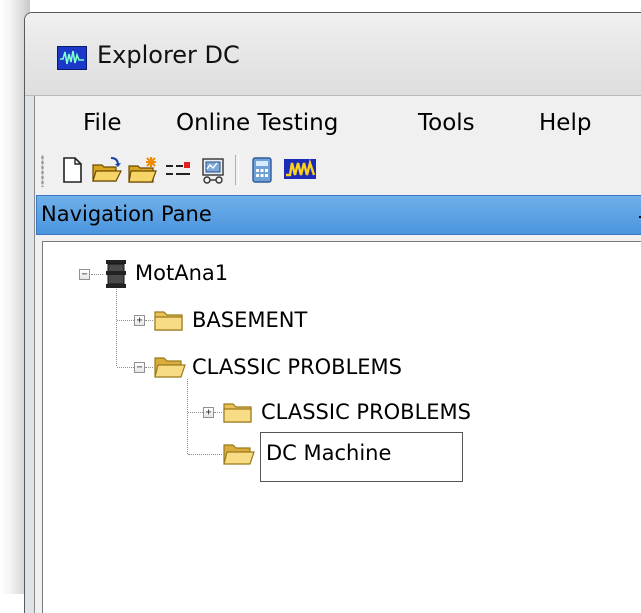 The height and width of the screenshot is (613, 641). Describe the element at coordinates (139, 367) in the screenshot. I see `collapse-classic-problems-toggle: −` at that location.